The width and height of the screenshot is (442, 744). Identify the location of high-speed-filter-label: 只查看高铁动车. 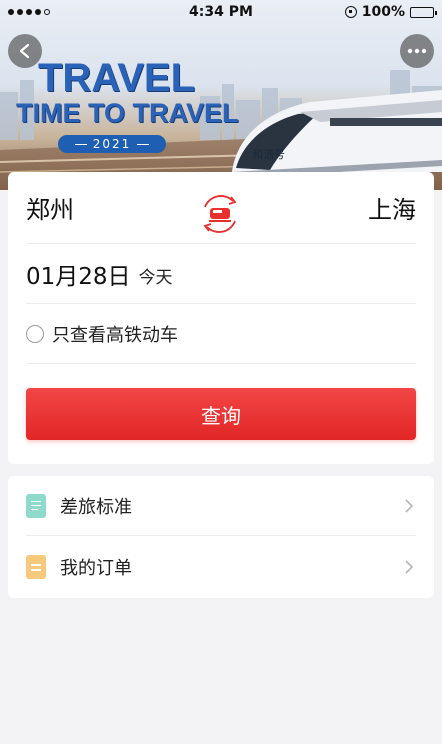
(115, 335).